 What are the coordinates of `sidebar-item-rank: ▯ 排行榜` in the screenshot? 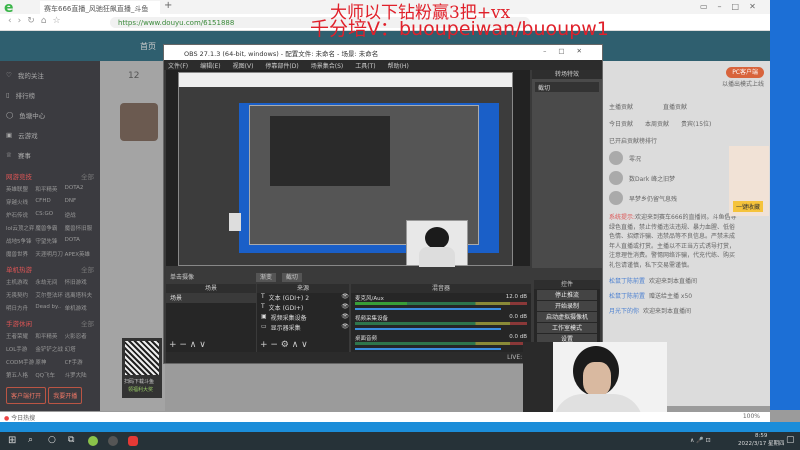 It's located at (50, 95).